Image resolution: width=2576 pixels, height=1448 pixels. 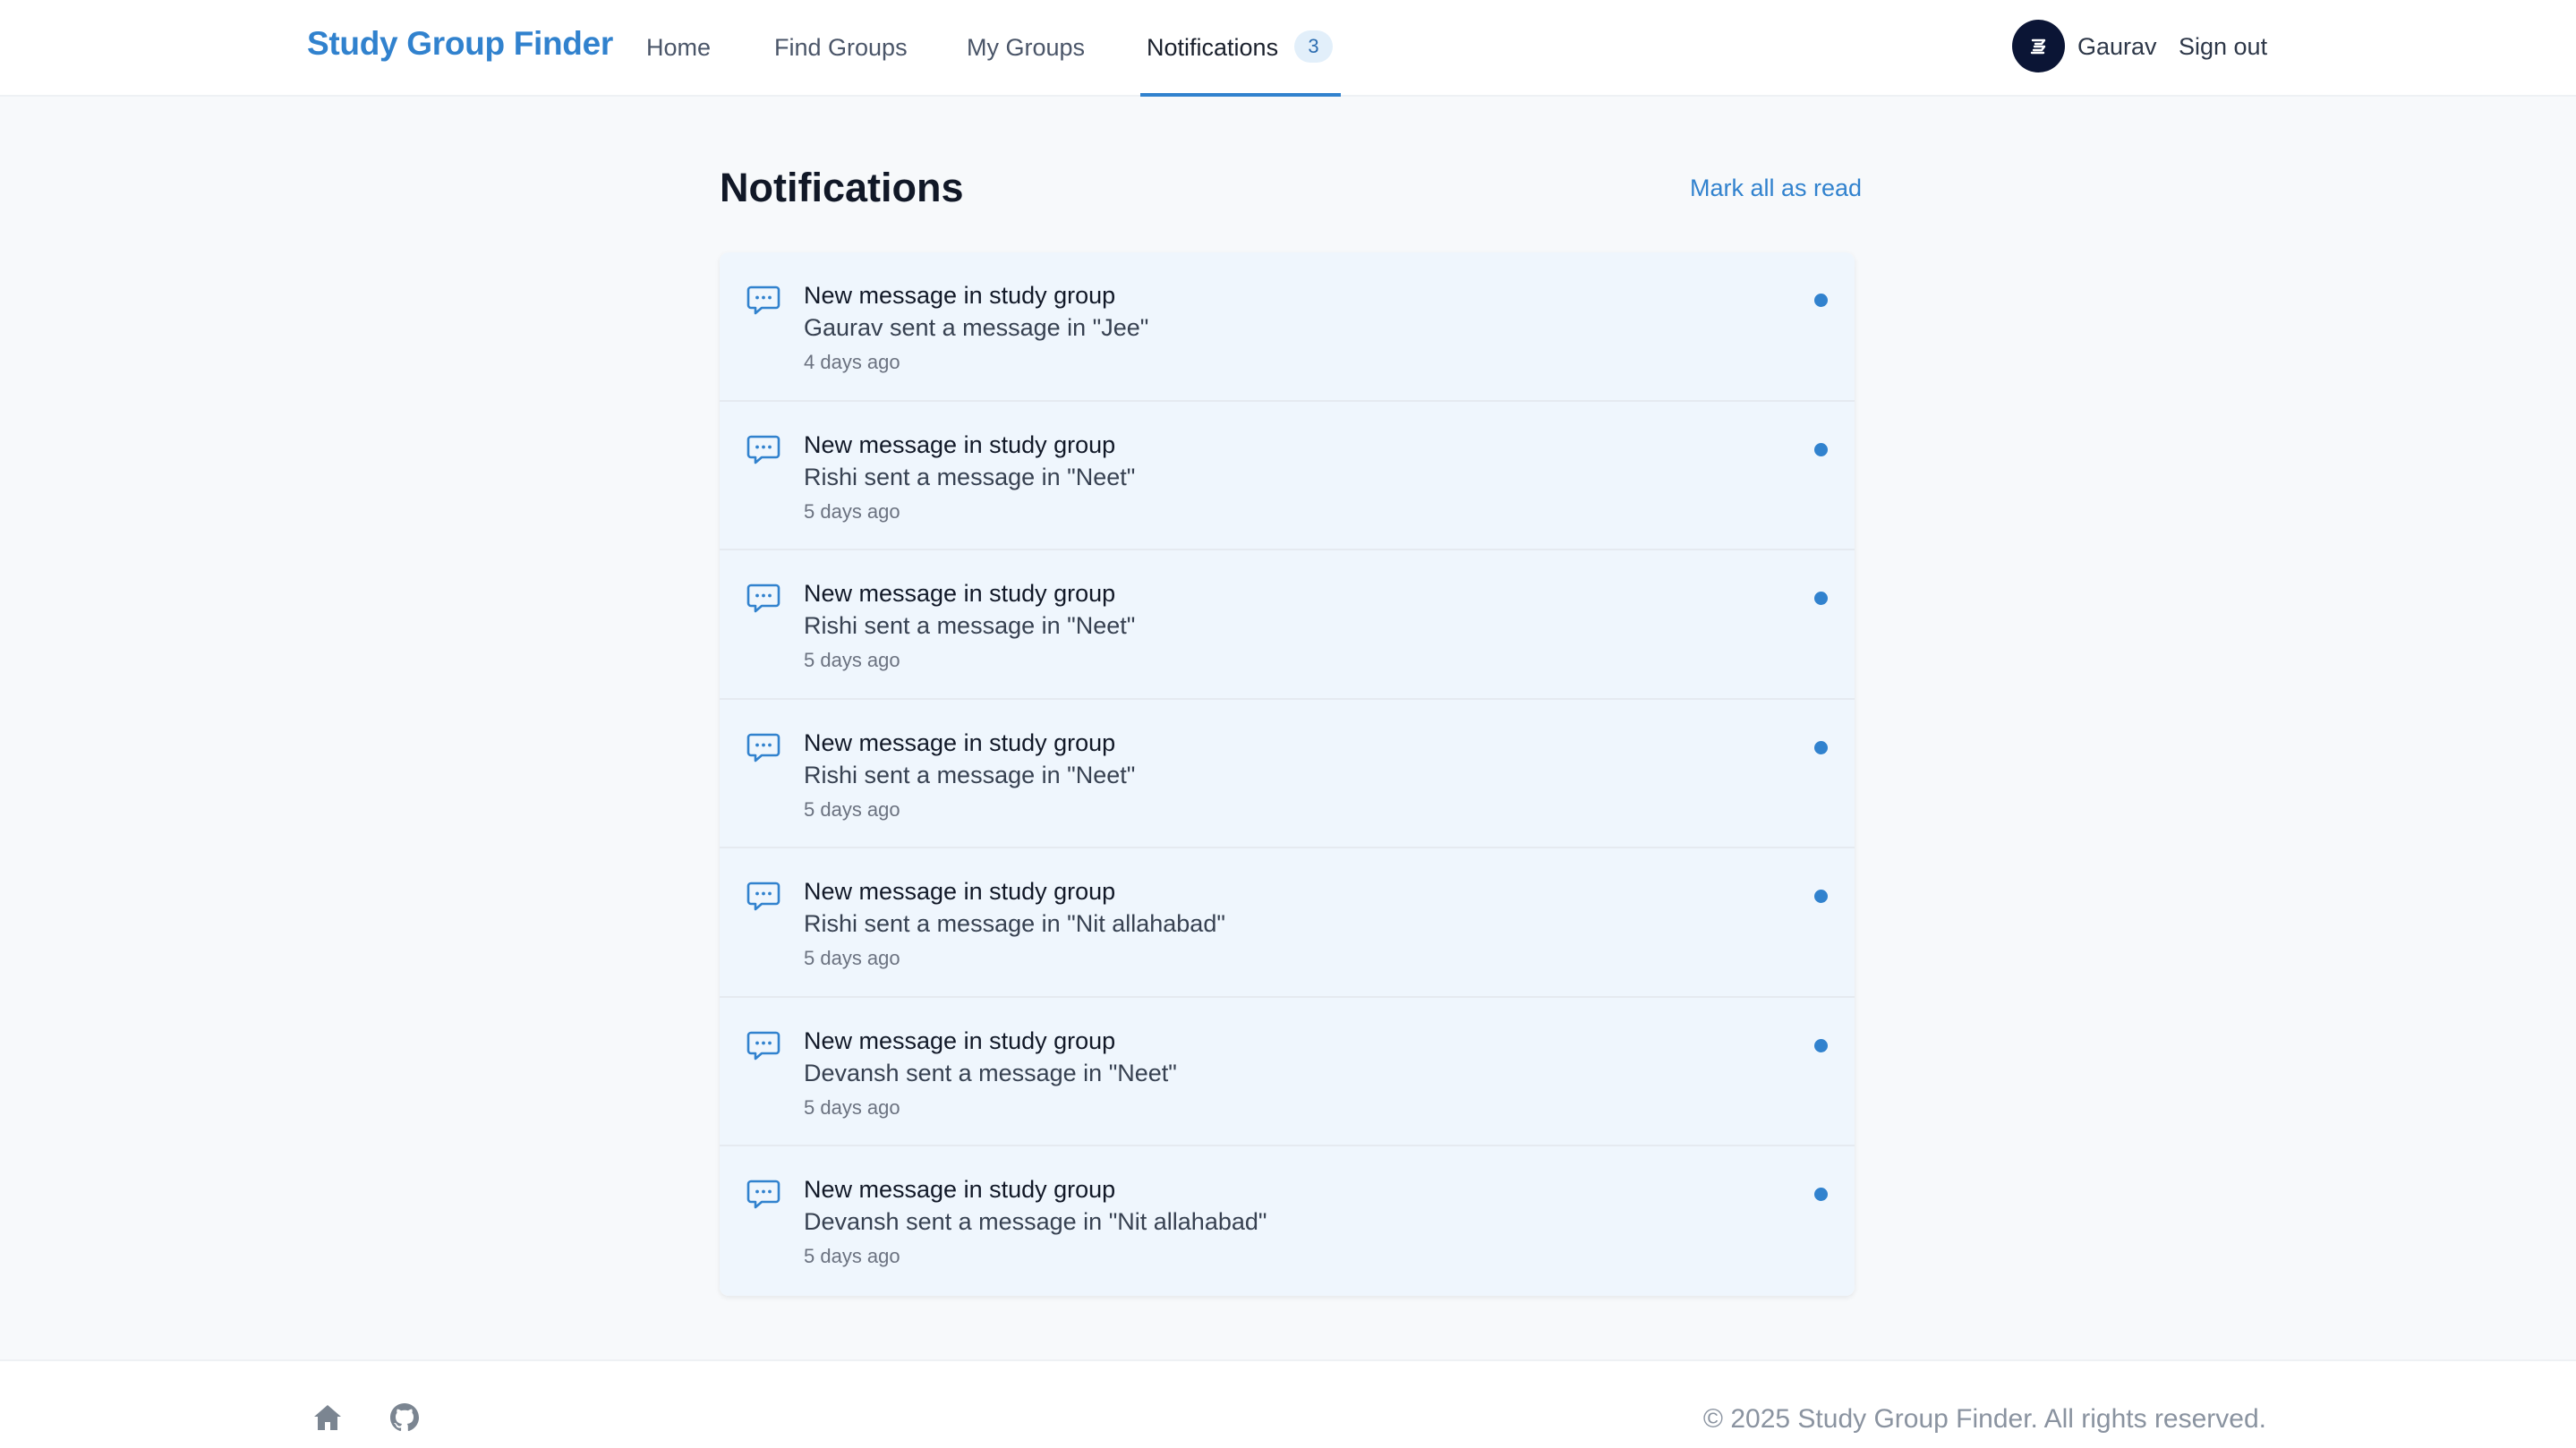 I want to click on github-icon, so click(x=405, y=1418).